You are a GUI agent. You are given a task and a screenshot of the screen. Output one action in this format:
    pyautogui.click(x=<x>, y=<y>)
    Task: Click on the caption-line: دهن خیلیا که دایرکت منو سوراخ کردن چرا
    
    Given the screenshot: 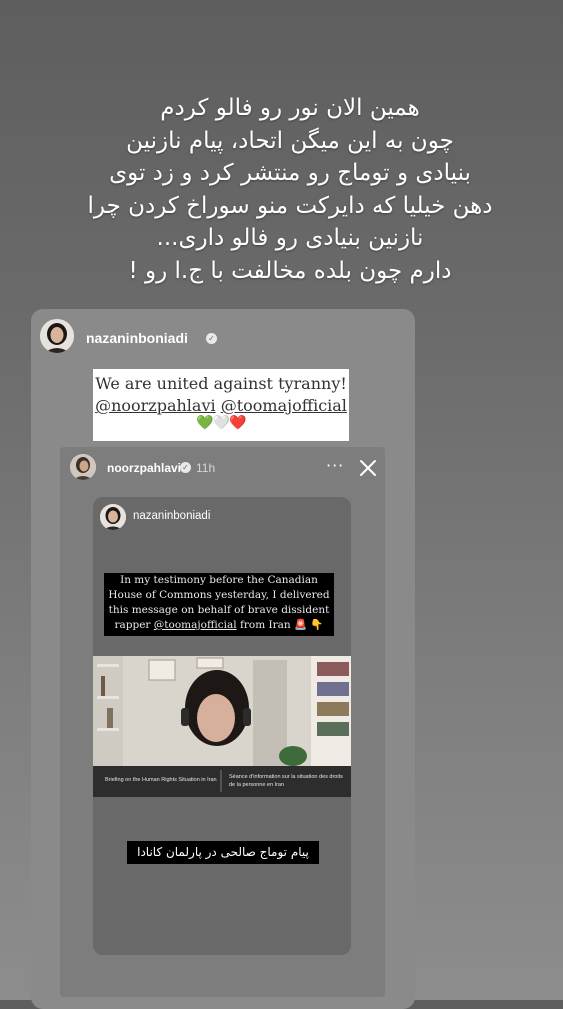 What is the action you would take?
    pyautogui.click(x=290, y=205)
    